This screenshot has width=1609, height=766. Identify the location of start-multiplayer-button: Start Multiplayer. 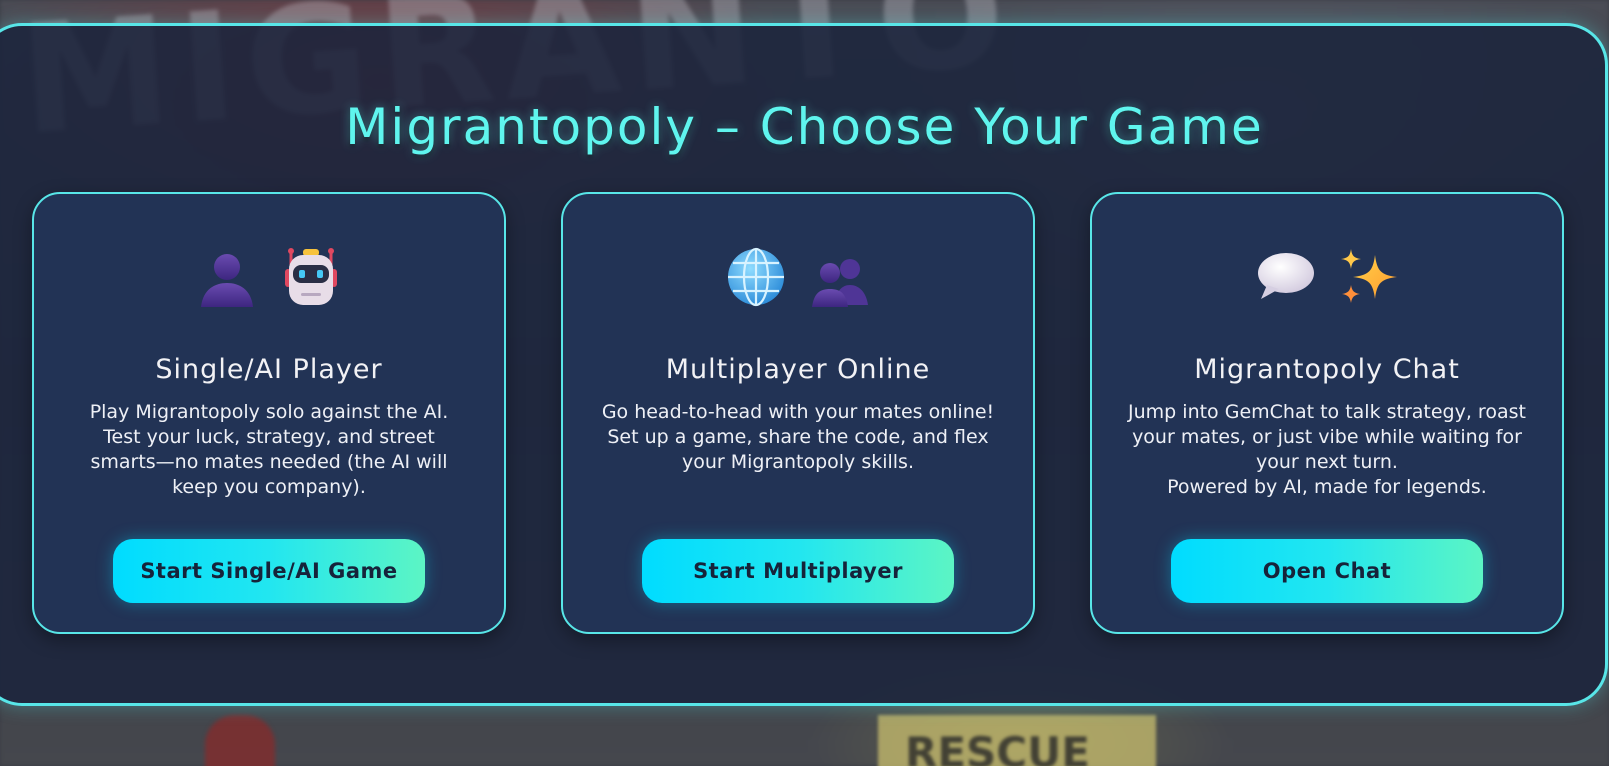
(798, 571).